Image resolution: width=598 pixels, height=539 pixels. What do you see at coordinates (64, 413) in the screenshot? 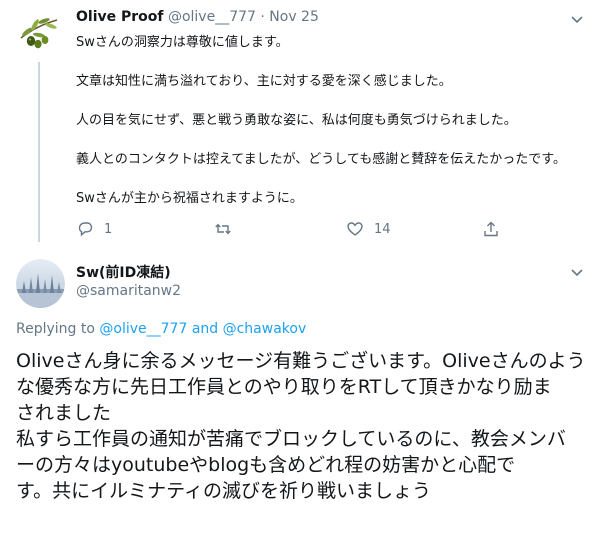
I see `tweet-line: されました` at bounding box center [64, 413].